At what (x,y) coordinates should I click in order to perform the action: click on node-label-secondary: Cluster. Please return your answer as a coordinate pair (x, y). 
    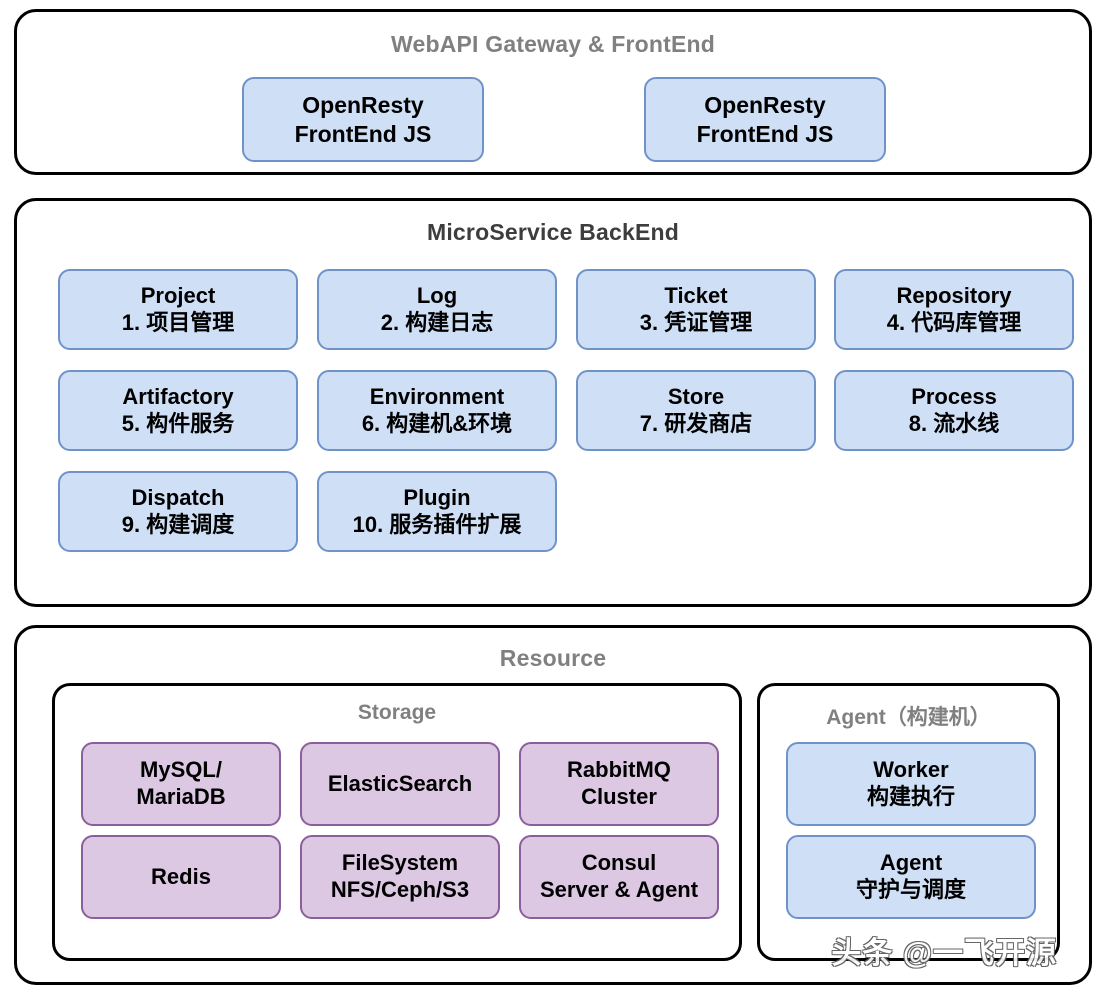
    Looking at the image, I should click on (619, 796).